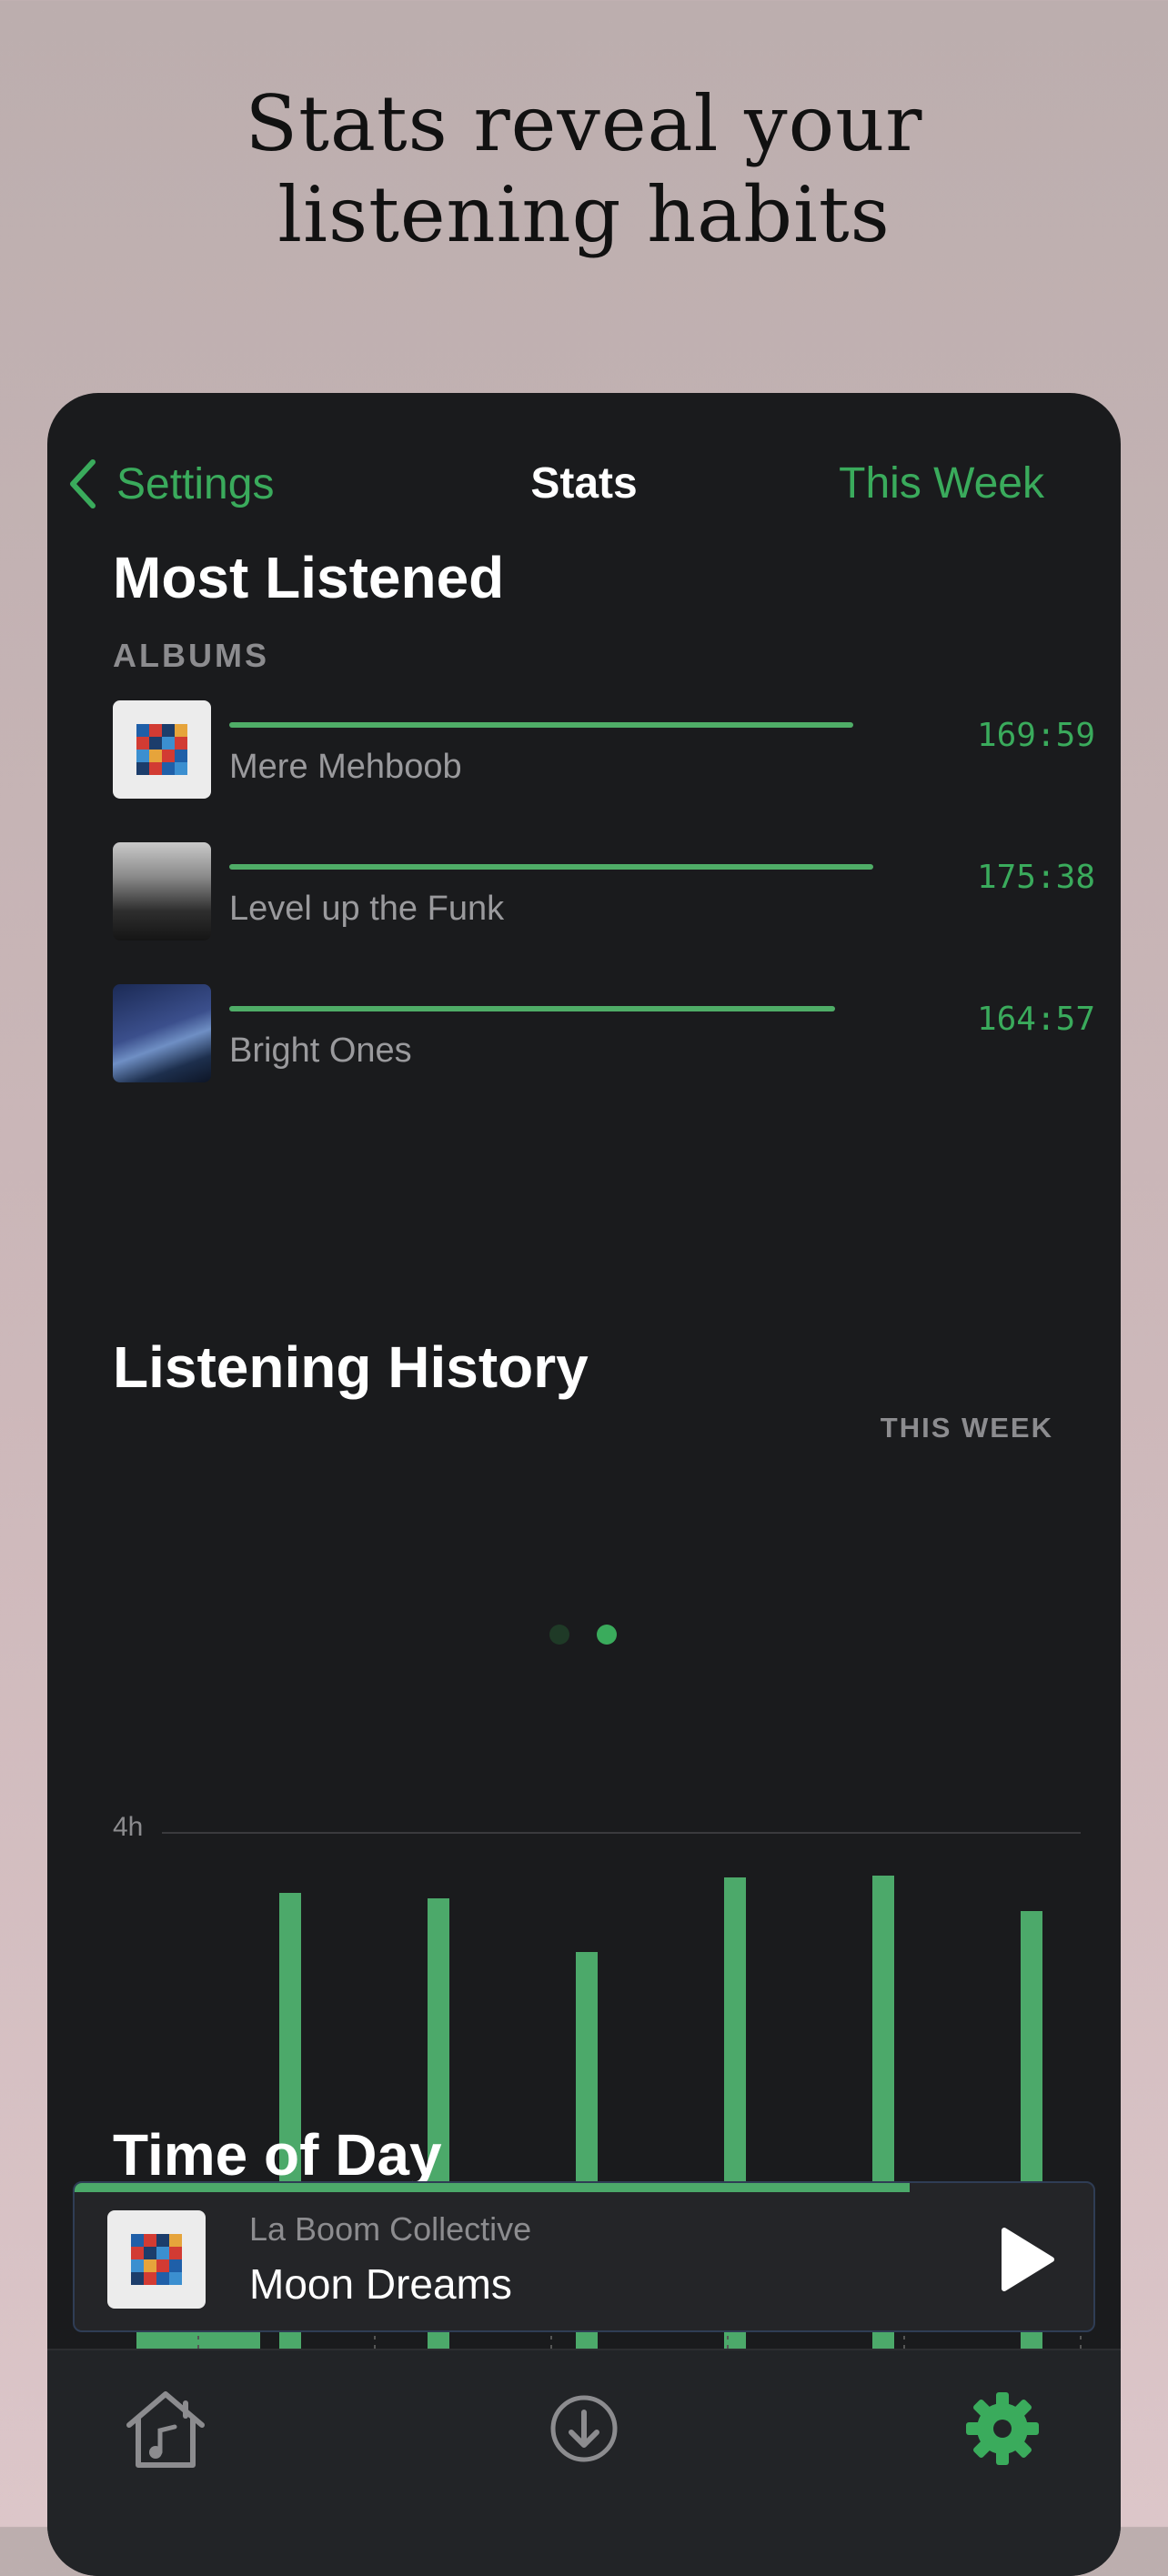 The width and height of the screenshot is (1168, 2576). I want to click on album-time: 164:57, so click(1035, 1019).